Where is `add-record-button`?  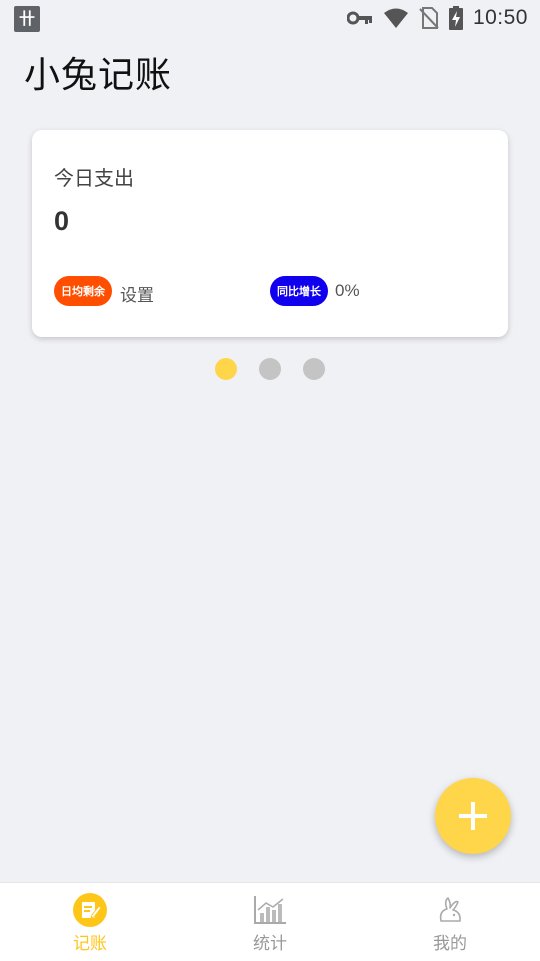 add-record-button is located at coordinates (473, 816).